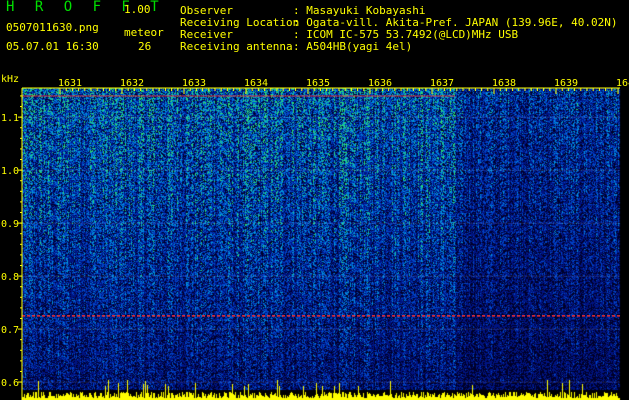  I want to click on mode-label: meteor, so click(144, 32).